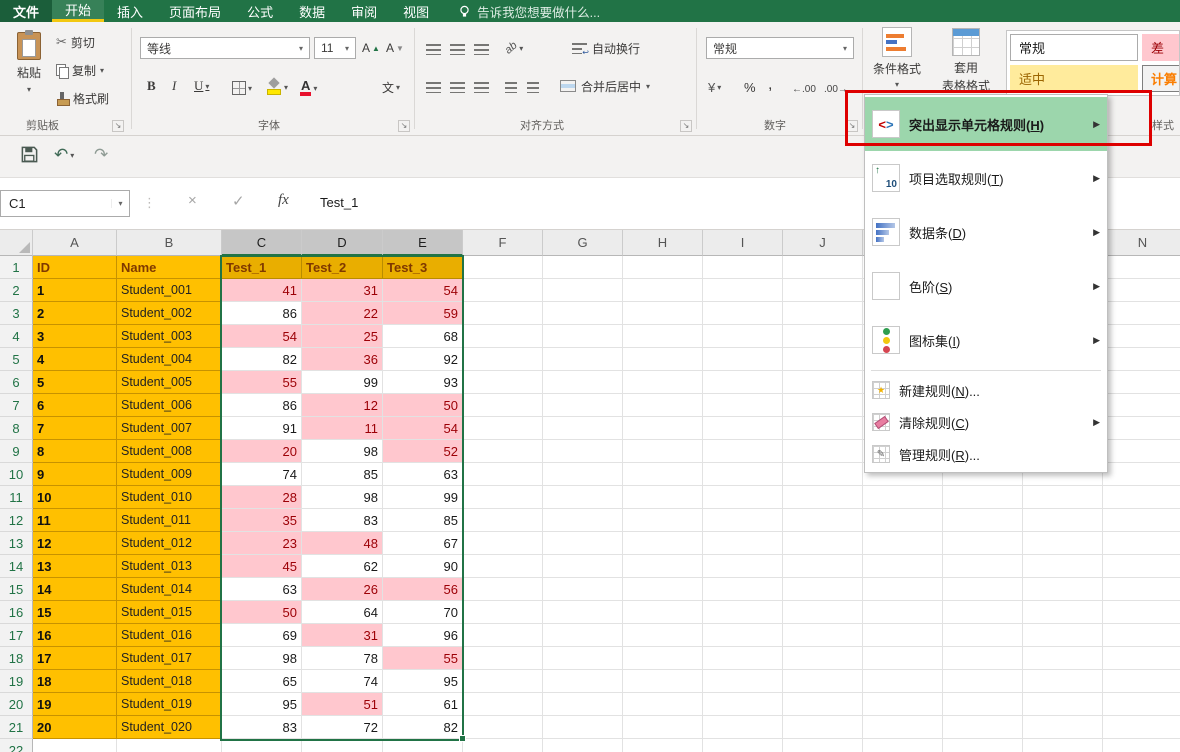 The width and height of the screenshot is (1180, 752). I want to click on cell-I12, so click(743, 520).